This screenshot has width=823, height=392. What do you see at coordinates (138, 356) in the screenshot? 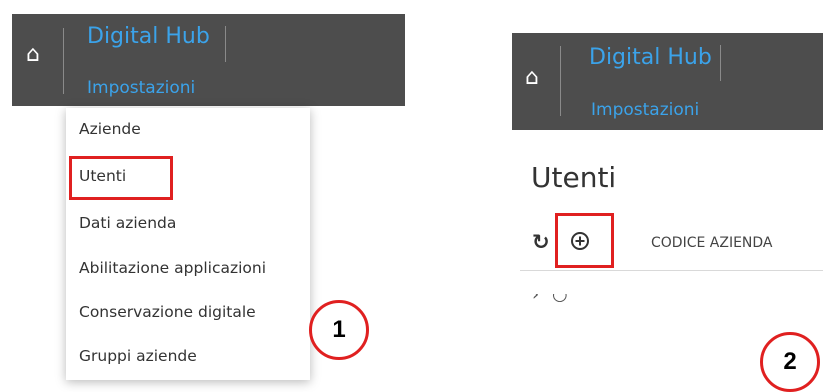
I see `menu-item-gruppi-aziende: Gruppi aziende` at bounding box center [138, 356].